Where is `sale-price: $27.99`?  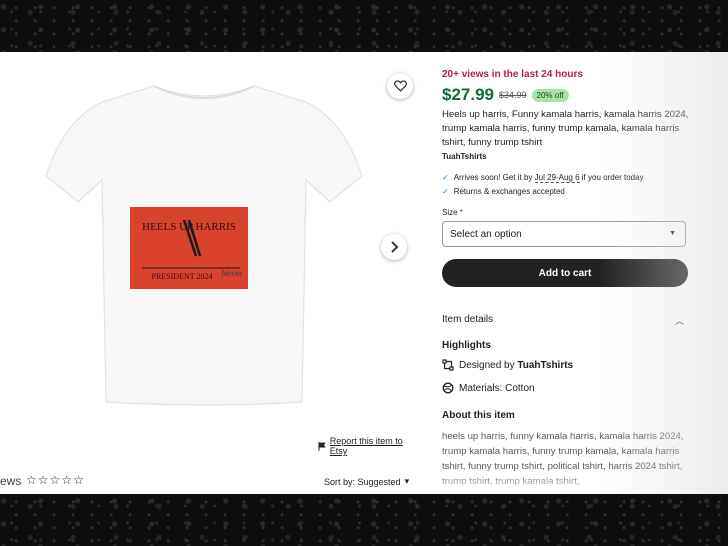
sale-price: $27.99 is located at coordinates (468, 94).